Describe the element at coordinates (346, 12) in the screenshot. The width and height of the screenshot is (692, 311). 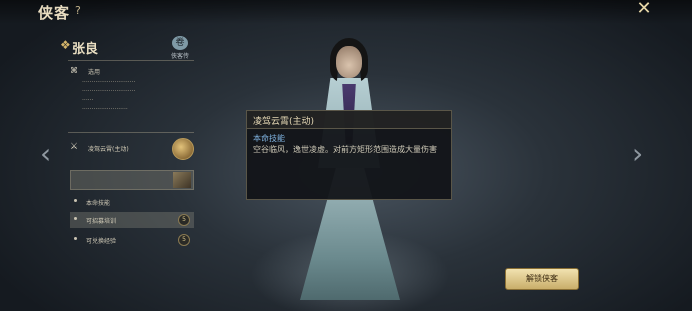
I see `top-bar` at that location.